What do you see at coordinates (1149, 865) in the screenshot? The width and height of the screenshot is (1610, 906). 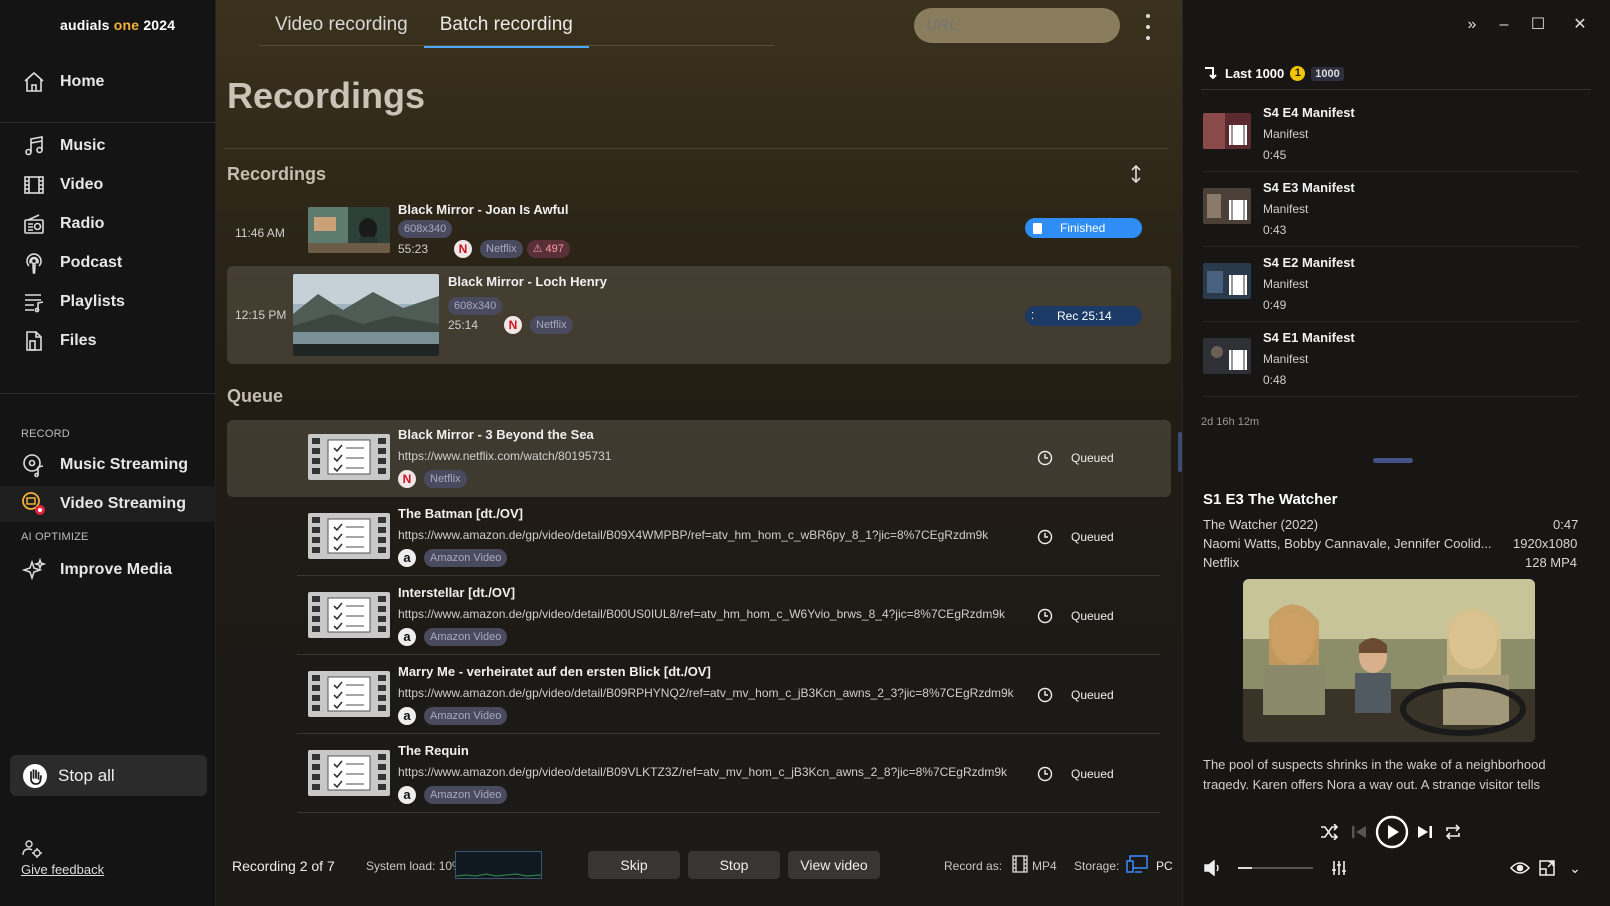 I see `storage-selector: PC` at bounding box center [1149, 865].